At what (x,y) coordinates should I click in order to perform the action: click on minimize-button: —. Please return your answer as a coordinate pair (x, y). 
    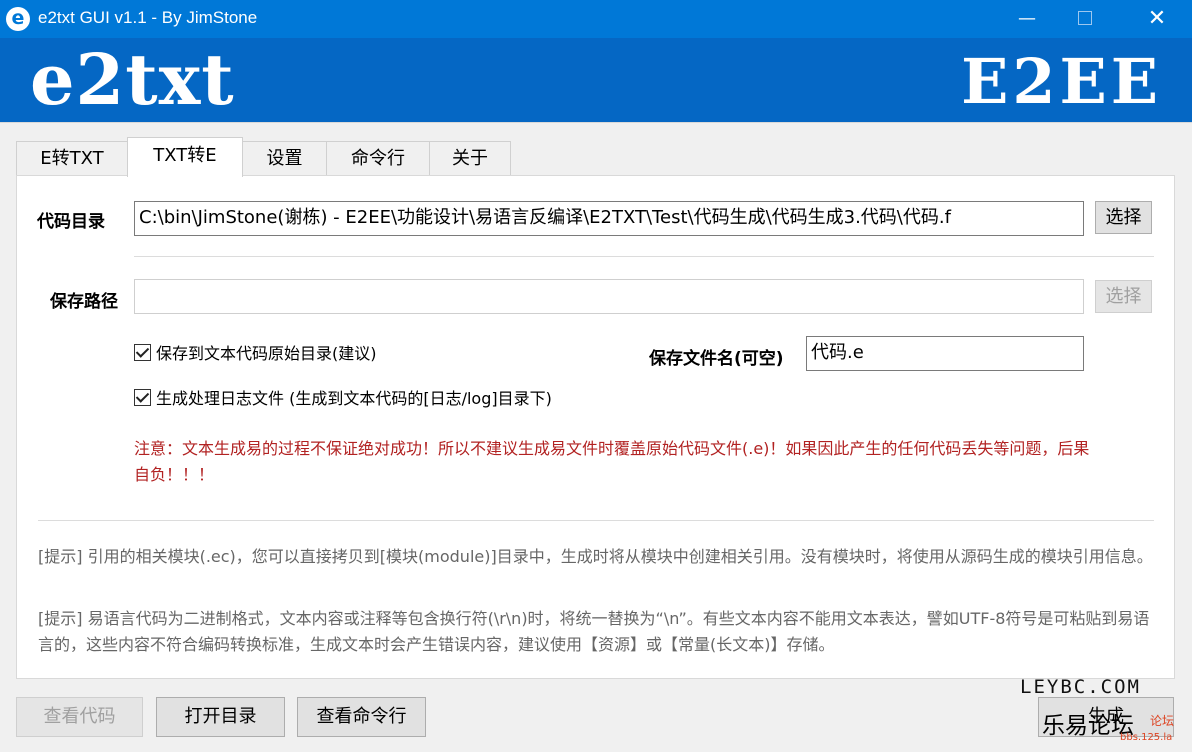
    Looking at the image, I should click on (1027, 19).